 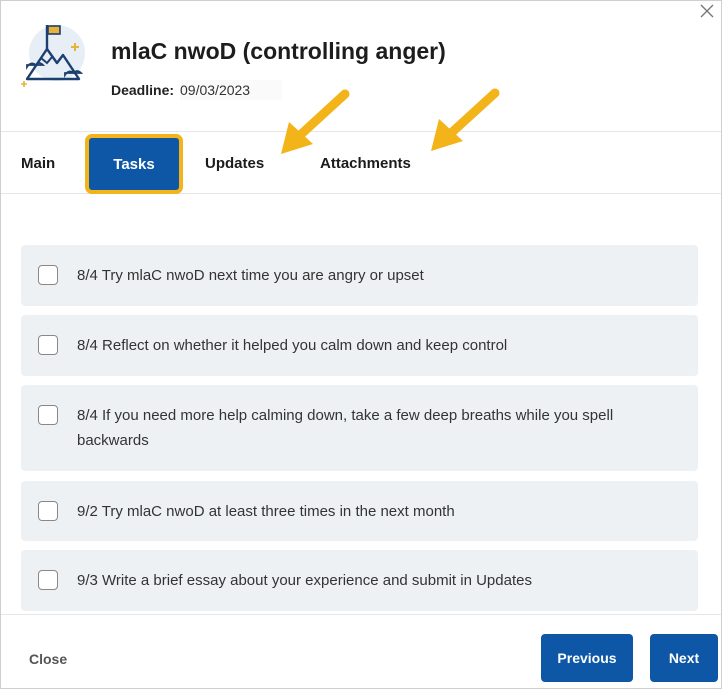 I want to click on tab-main: Main, so click(x=38, y=163).